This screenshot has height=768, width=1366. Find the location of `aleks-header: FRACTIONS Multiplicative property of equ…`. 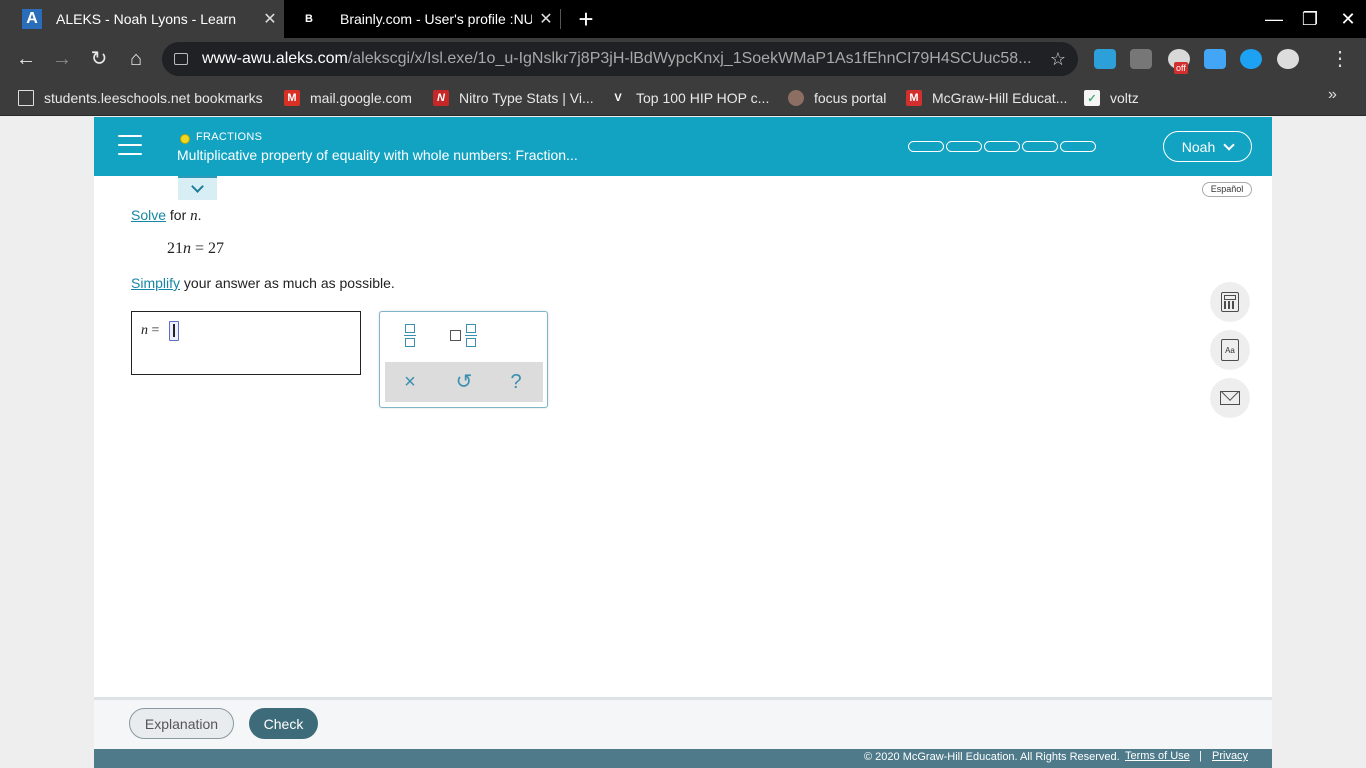

aleks-header: FRACTIONS Multiplicative property of equ… is located at coordinates (683, 146).